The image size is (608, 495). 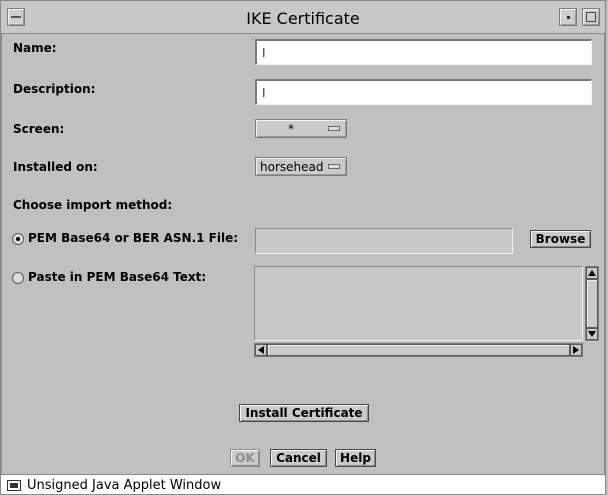 I want to click on textarea-vertical-scrollbar, so click(x=592, y=303).